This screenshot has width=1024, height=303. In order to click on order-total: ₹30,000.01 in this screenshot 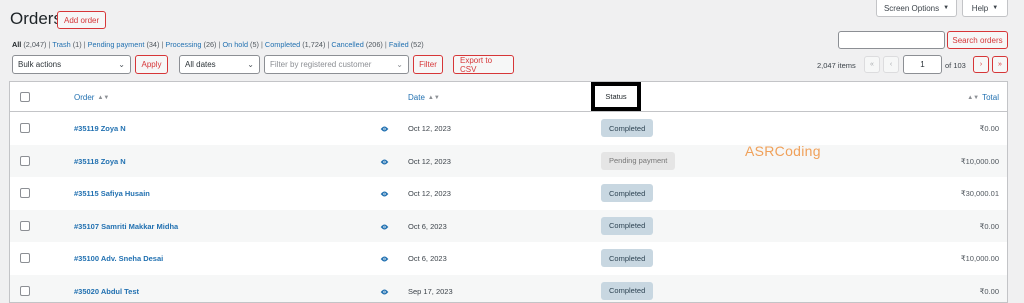, I will do `click(979, 193)`.